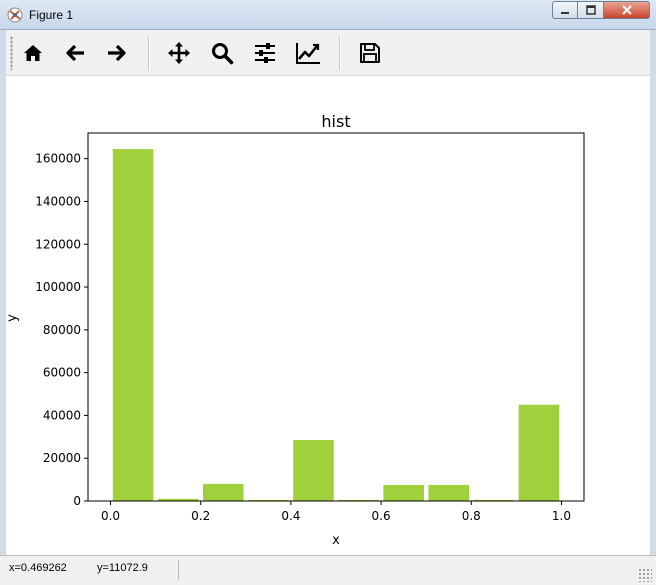 Image resolution: width=656 pixels, height=585 pixels. Describe the element at coordinates (381, 516) in the screenshot. I see `x-tick-label: 0.6` at that location.